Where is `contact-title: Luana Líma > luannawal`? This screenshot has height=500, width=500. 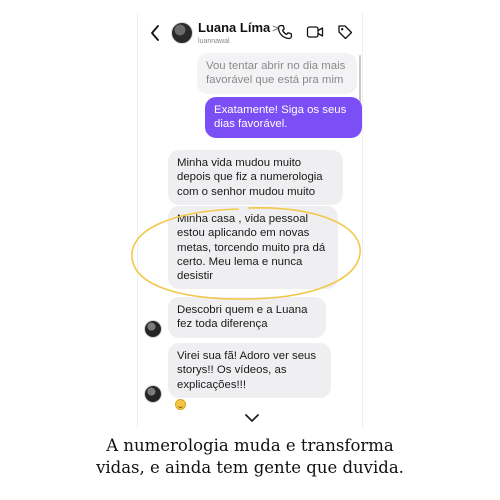
contact-title: Luana Líma > luannawal is located at coordinates (238, 33).